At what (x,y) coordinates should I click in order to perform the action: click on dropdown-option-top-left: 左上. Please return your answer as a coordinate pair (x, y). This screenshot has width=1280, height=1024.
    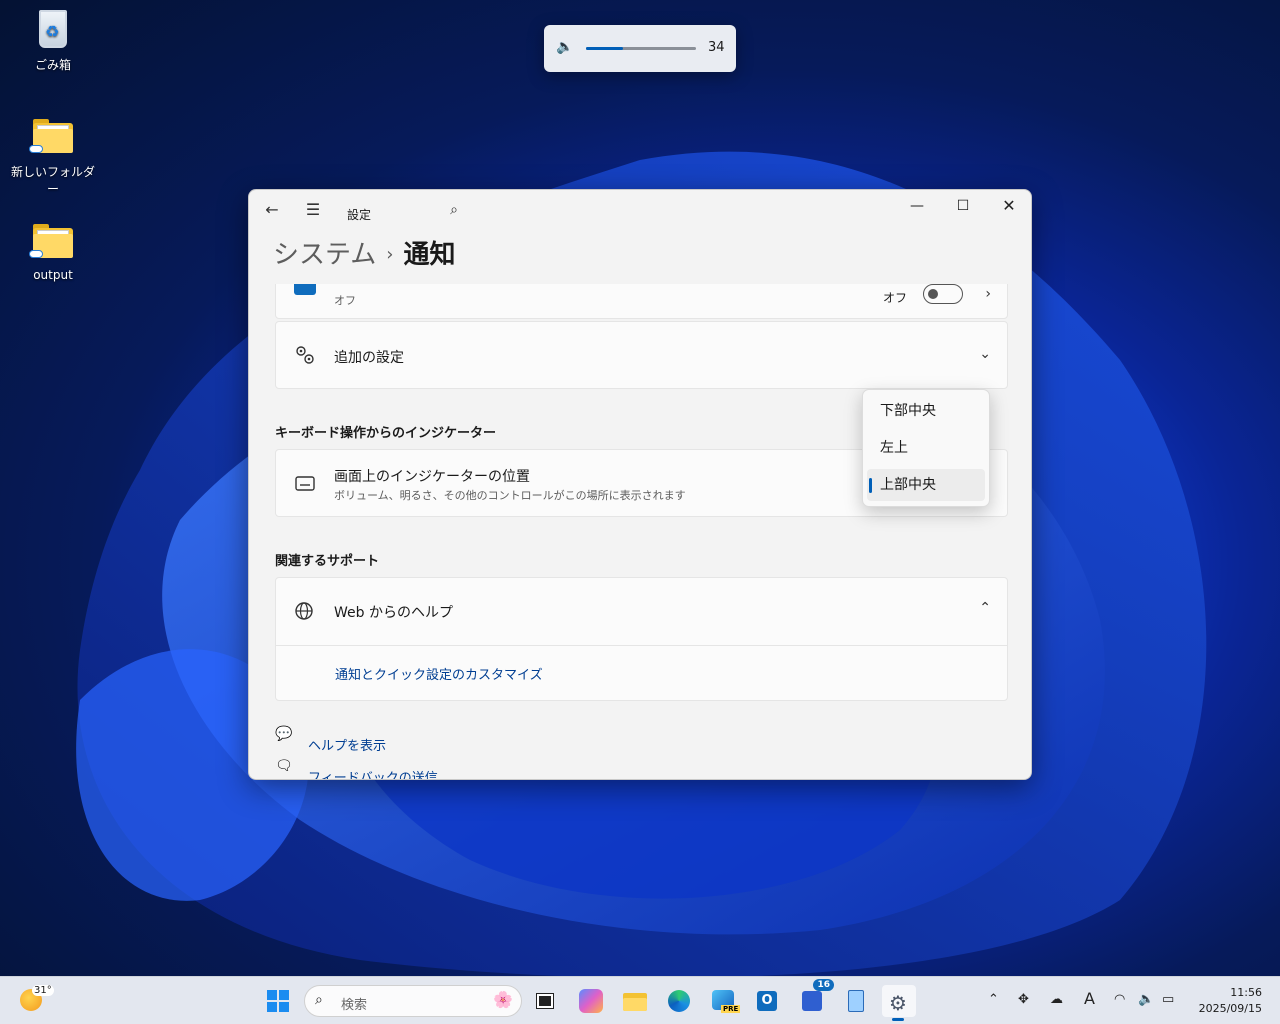
    Looking at the image, I should click on (926, 448).